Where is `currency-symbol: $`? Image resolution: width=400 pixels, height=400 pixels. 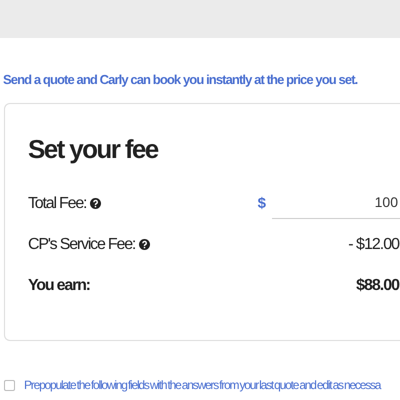
currency-symbol: $ is located at coordinates (262, 203).